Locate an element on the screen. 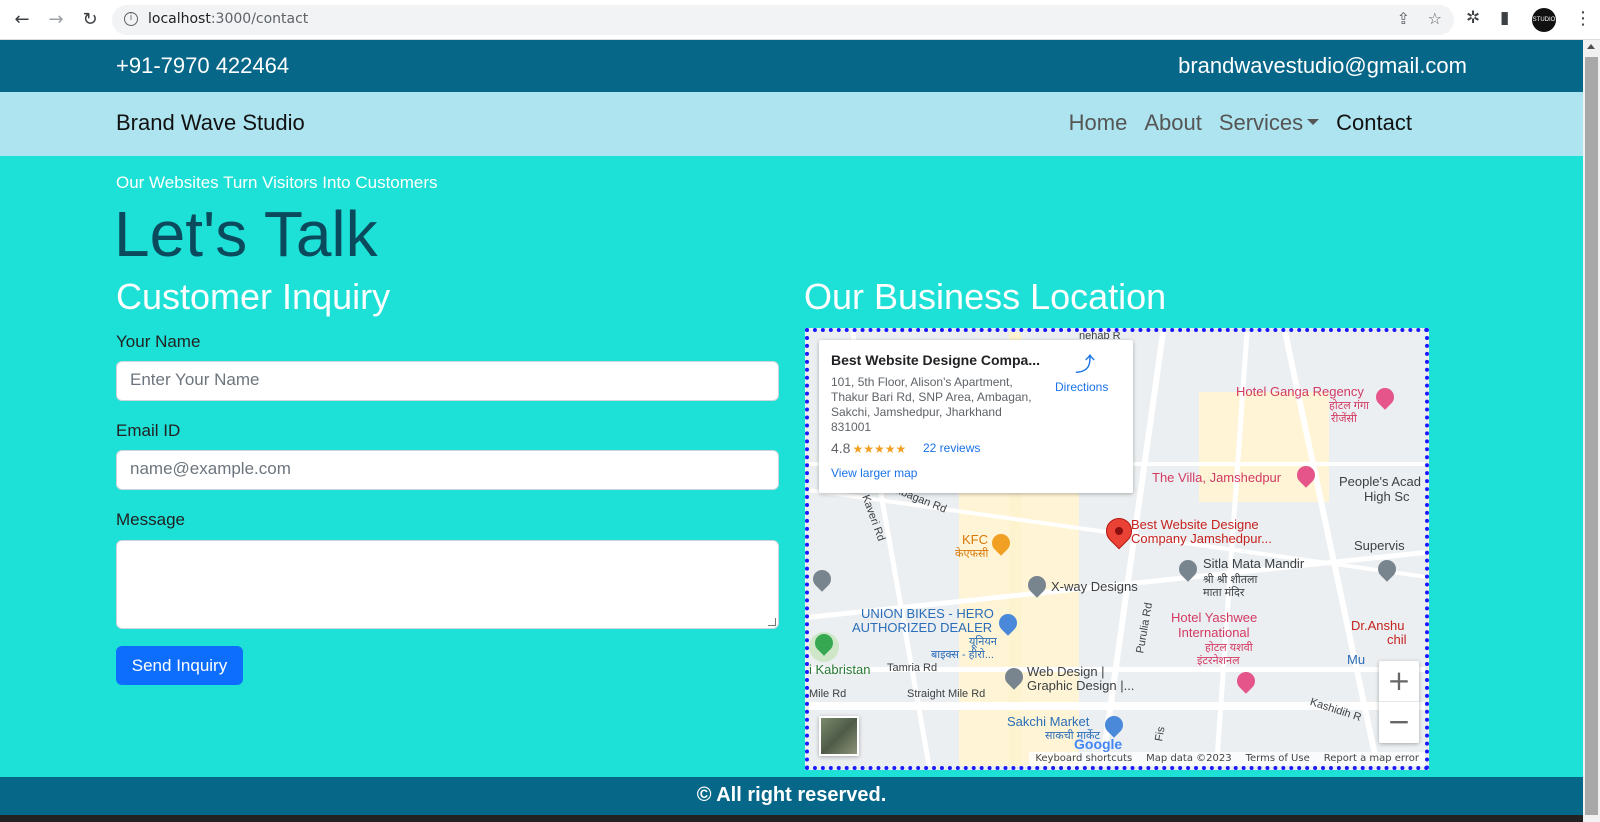 This screenshot has height=822, width=1600. name-input: Enter Your Name is located at coordinates (447, 381).